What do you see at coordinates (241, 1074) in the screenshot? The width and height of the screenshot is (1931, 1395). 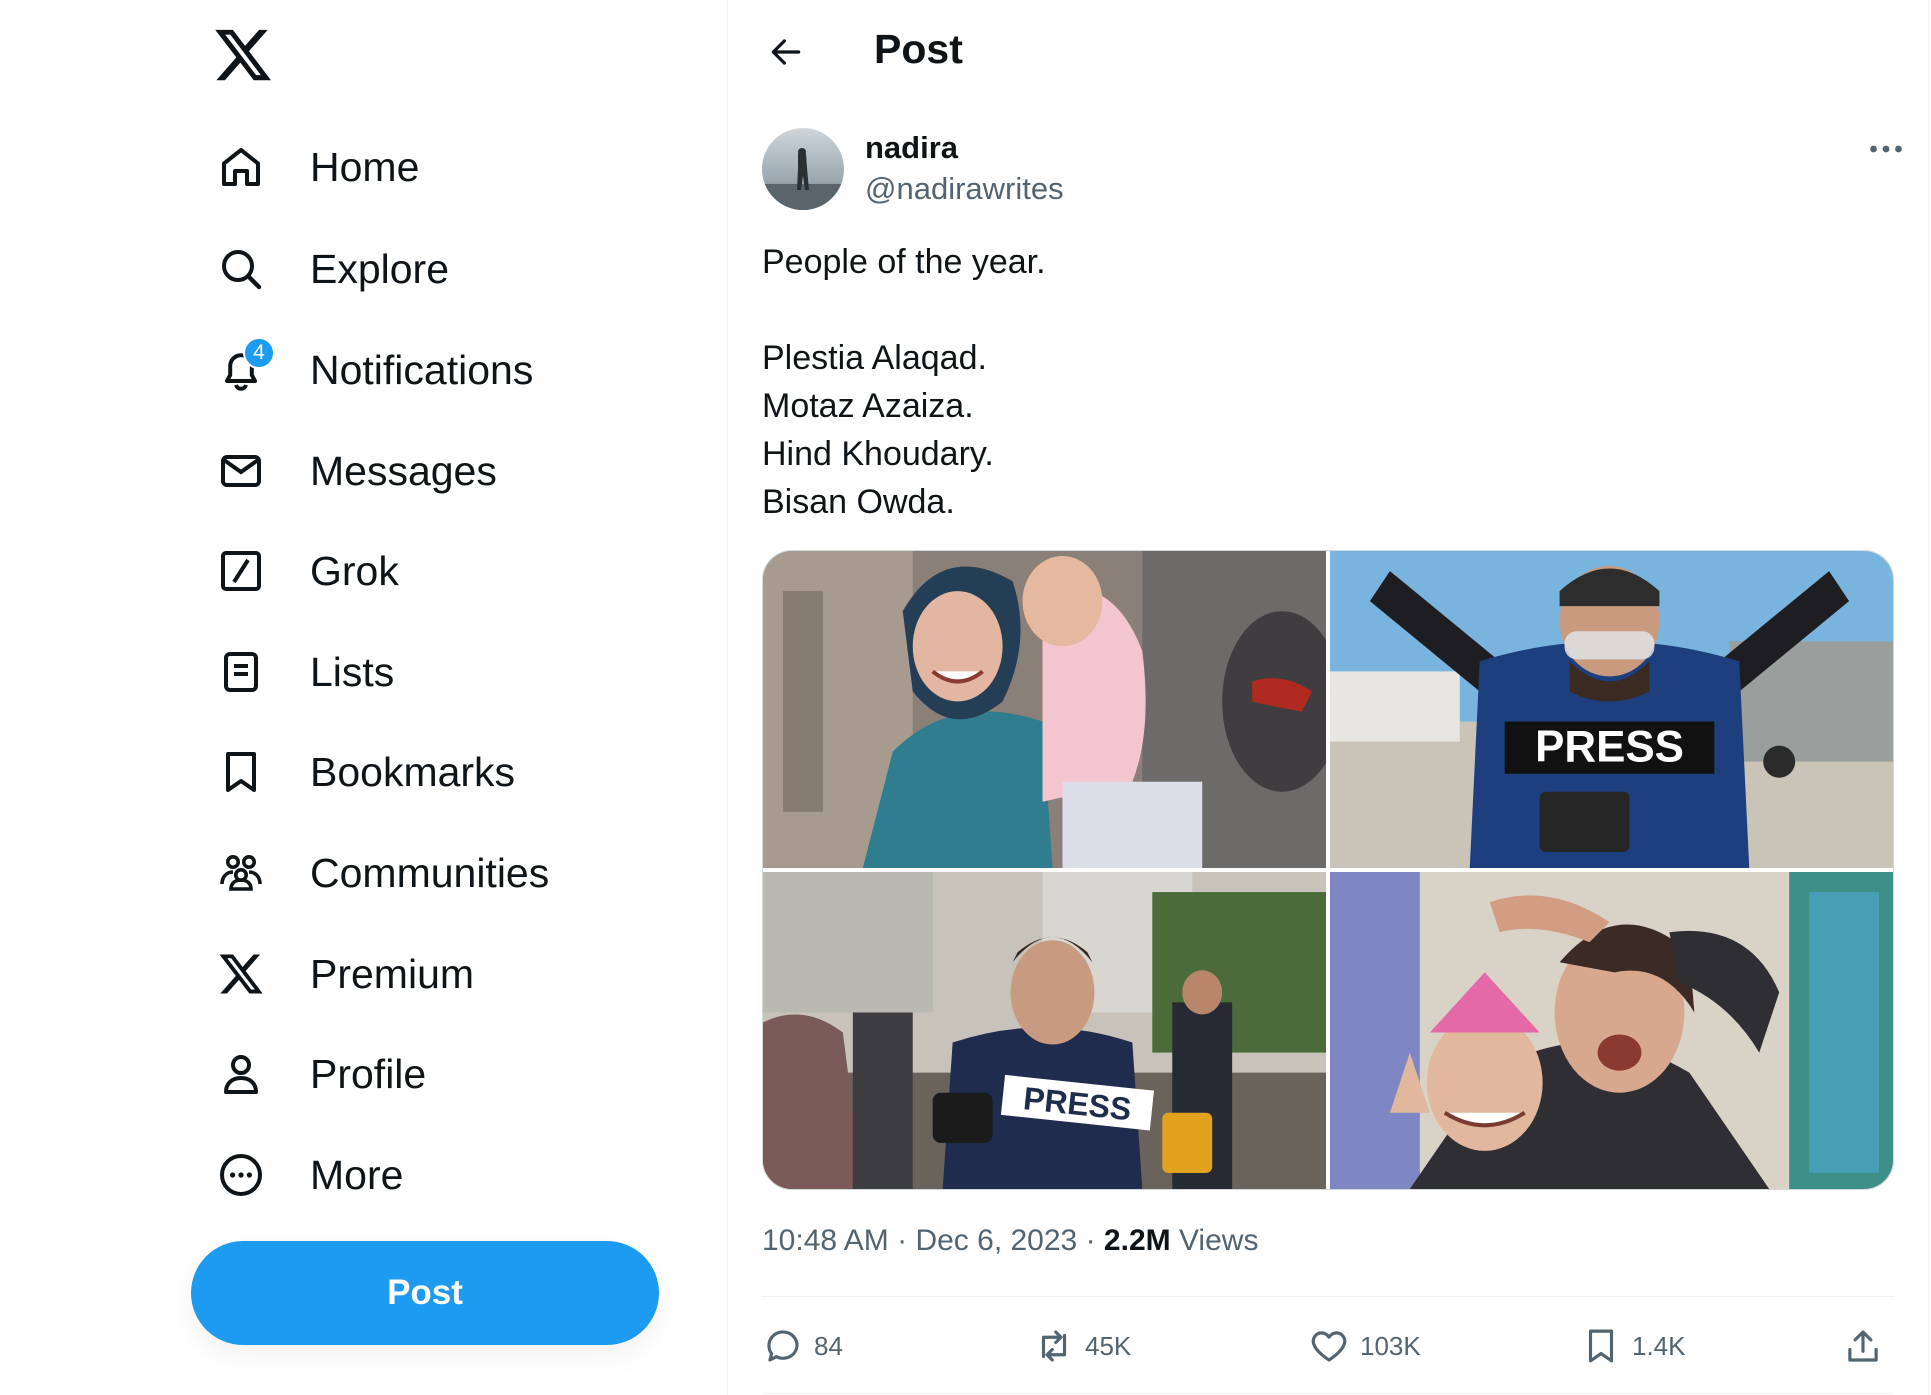 I see `person-icon` at bounding box center [241, 1074].